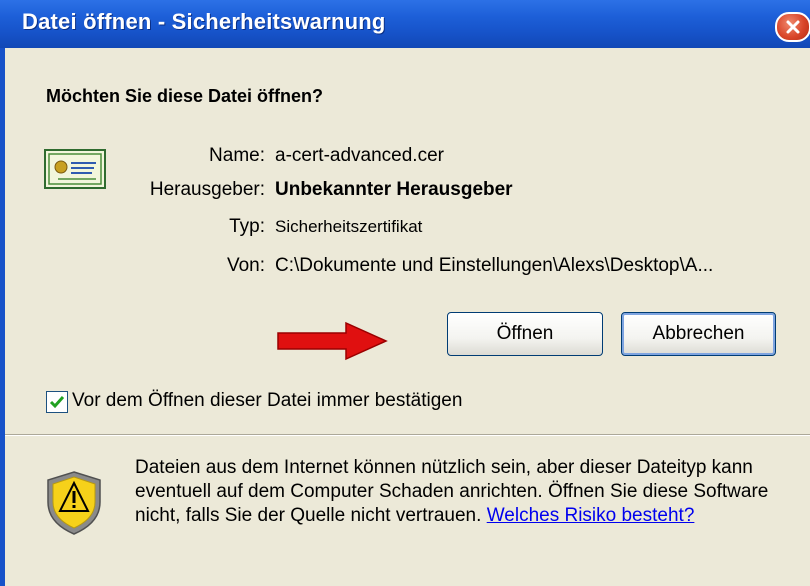 The height and width of the screenshot is (586, 810). I want to click on risk-link: Welches Risiko besteht?, so click(591, 515).